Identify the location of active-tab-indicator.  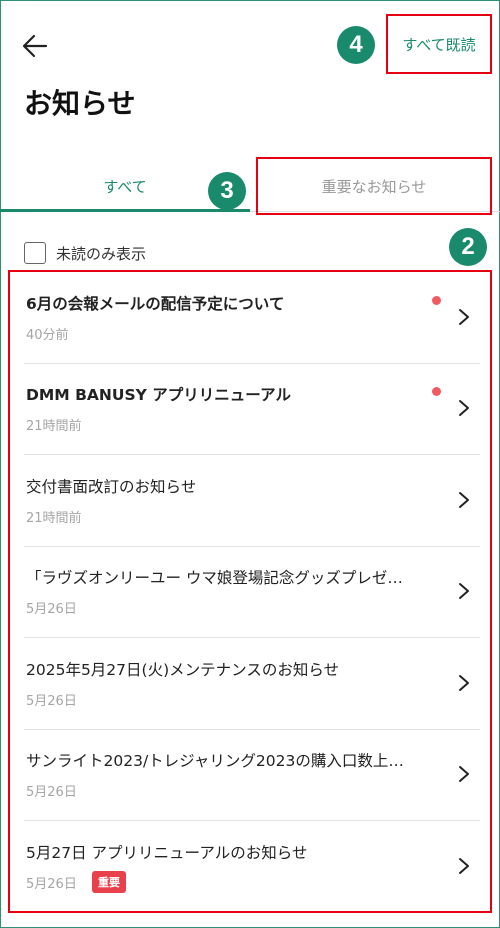
(125, 210).